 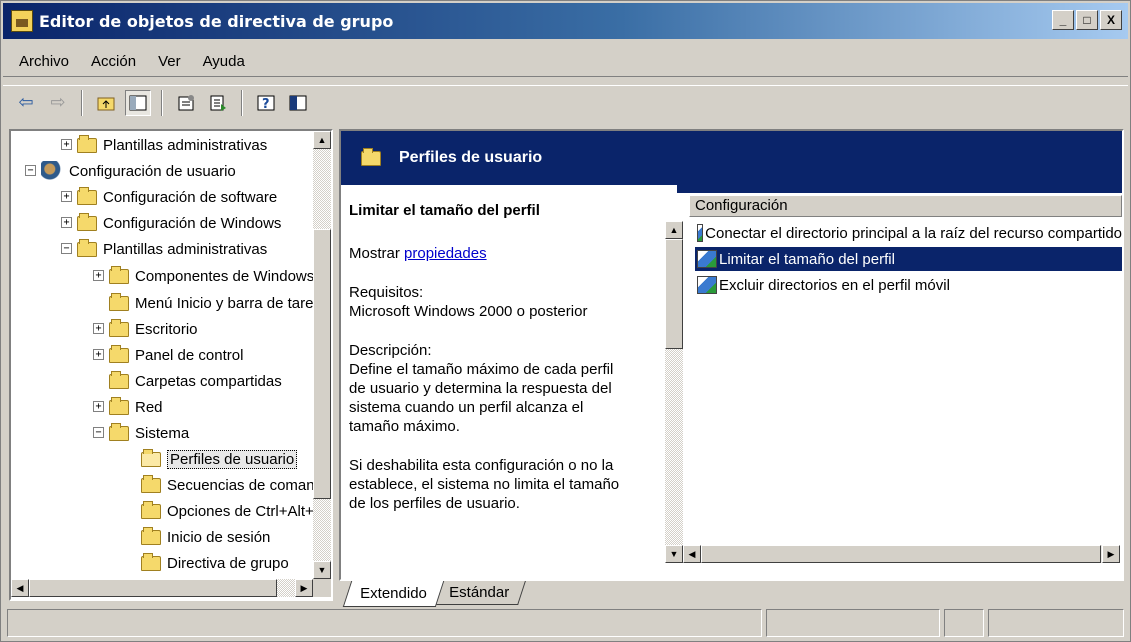 I want to click on tree-item-red: Red, so click(x=136, y=407).